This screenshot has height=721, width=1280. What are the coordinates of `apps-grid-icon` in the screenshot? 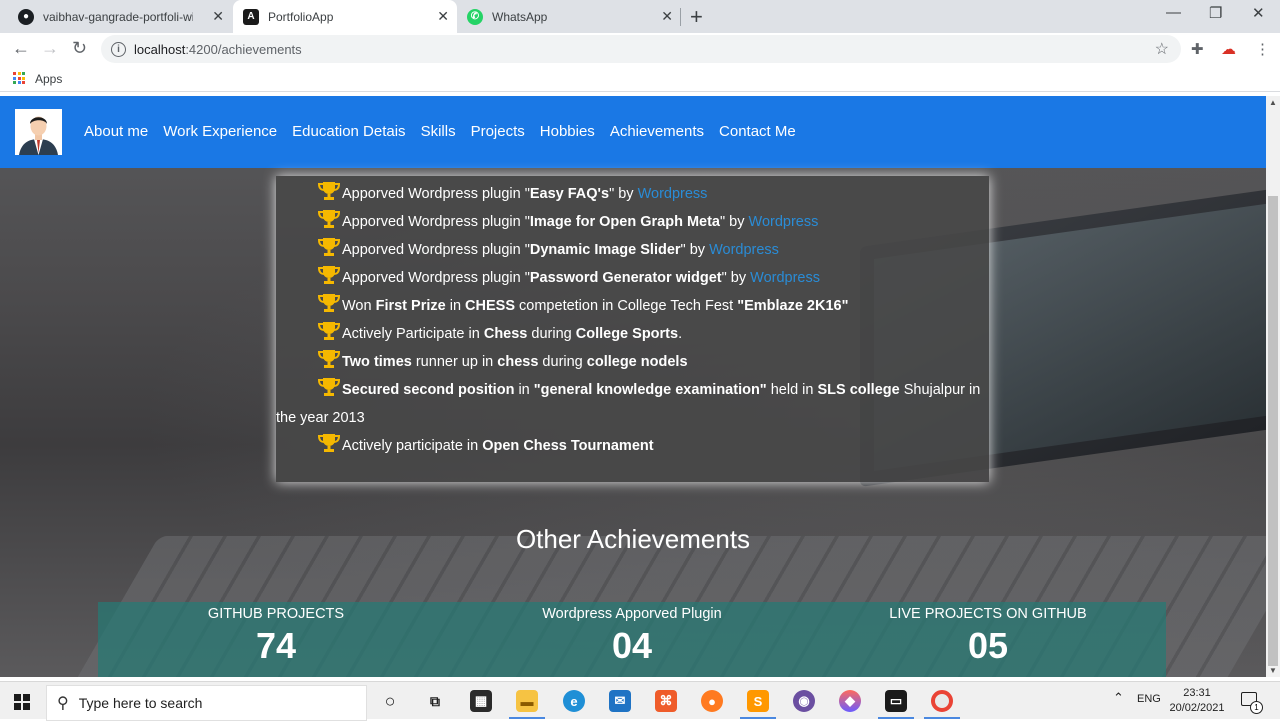 It's located at (19, 78).